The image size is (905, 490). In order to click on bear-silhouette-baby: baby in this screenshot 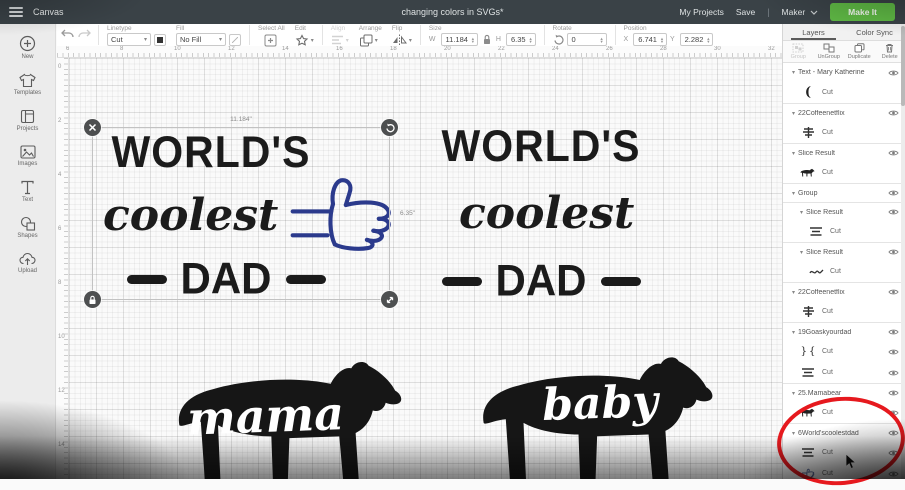, I will do `click(606, 412)`.